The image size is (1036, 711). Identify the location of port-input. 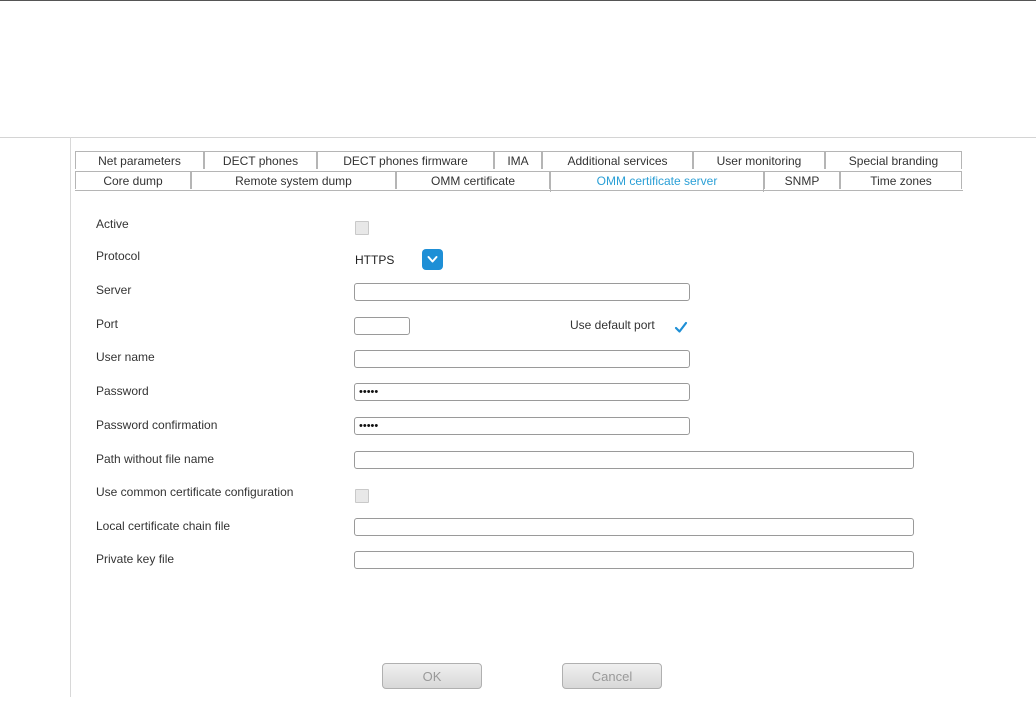
(382, 326).